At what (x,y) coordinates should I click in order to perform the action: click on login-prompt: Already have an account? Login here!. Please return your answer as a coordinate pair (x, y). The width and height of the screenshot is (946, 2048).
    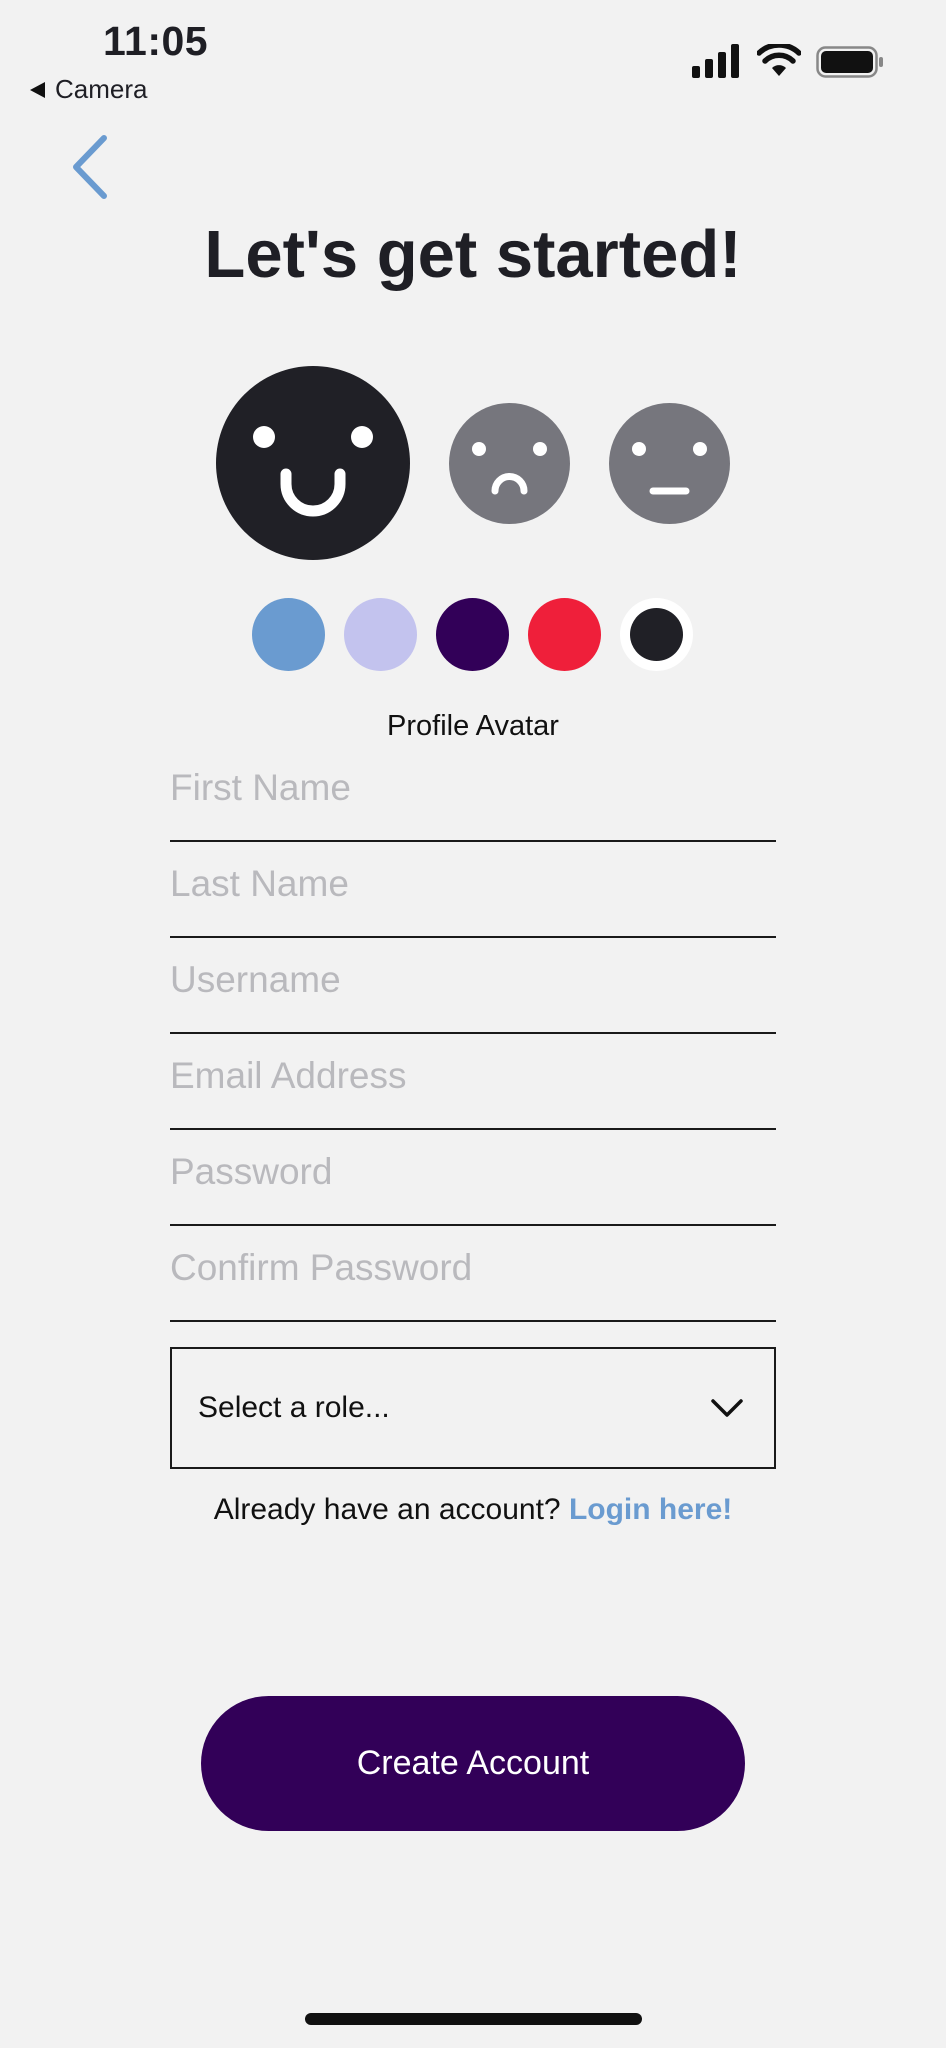
    Looking at the image, I should click on (473, 1510).